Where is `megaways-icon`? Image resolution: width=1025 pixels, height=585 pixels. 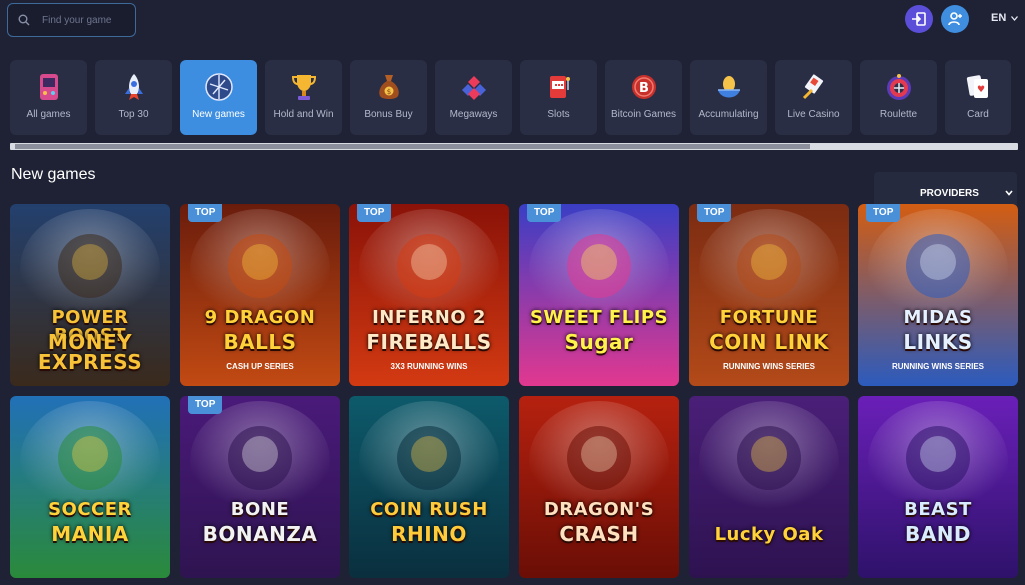 megaways-icon is located at coordinates (474, 87).